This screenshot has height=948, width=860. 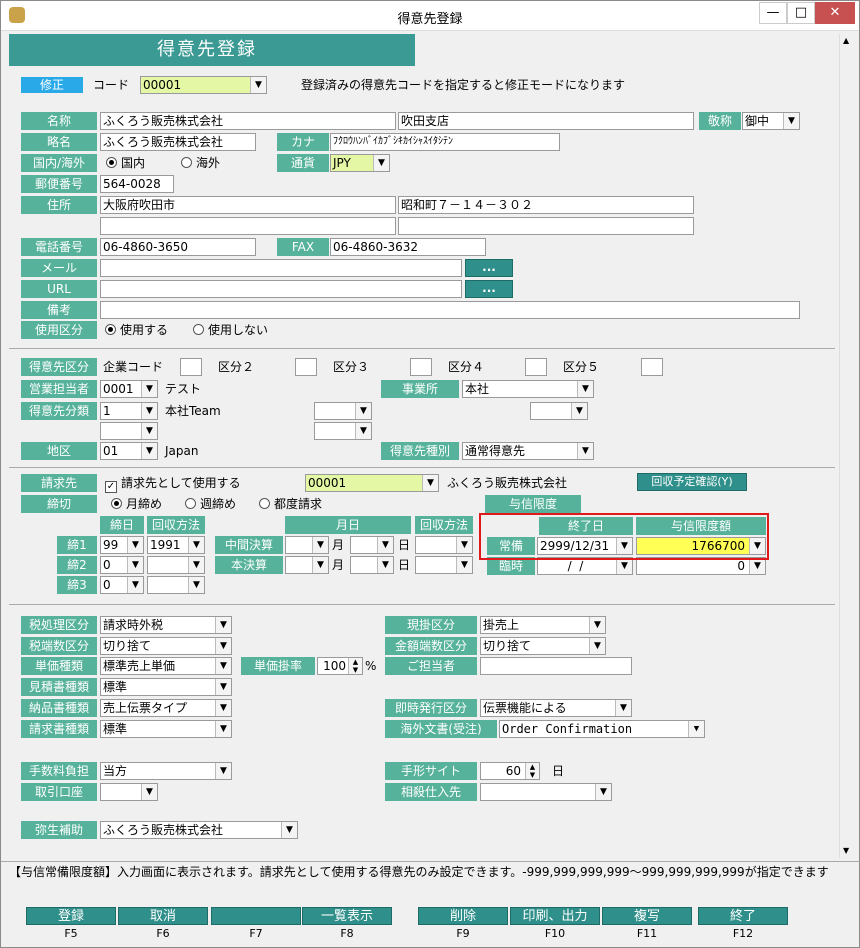 I want to click on address3-input, so click(x=248, y=226).